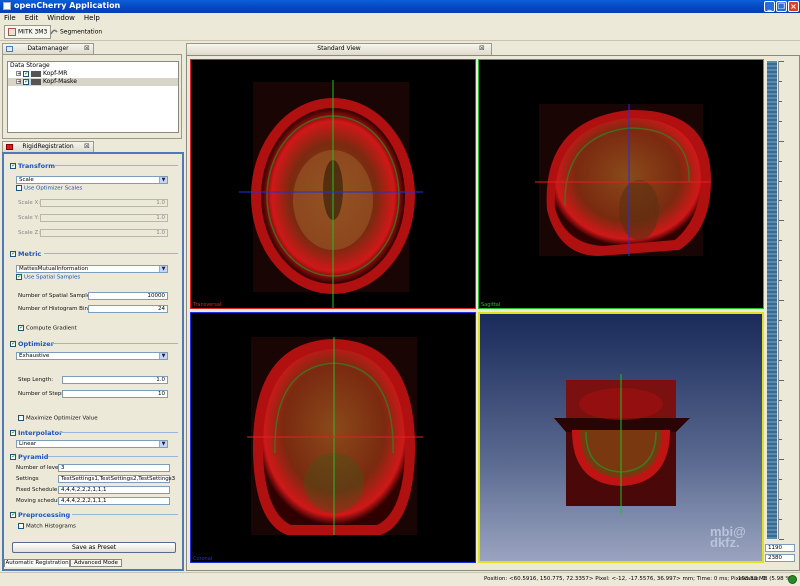 This screenshot has height=586, width=800. I want to click on data-storage-tree: Data Storage + Kopf-MR + Kopf-Maske, so click(93, 97).